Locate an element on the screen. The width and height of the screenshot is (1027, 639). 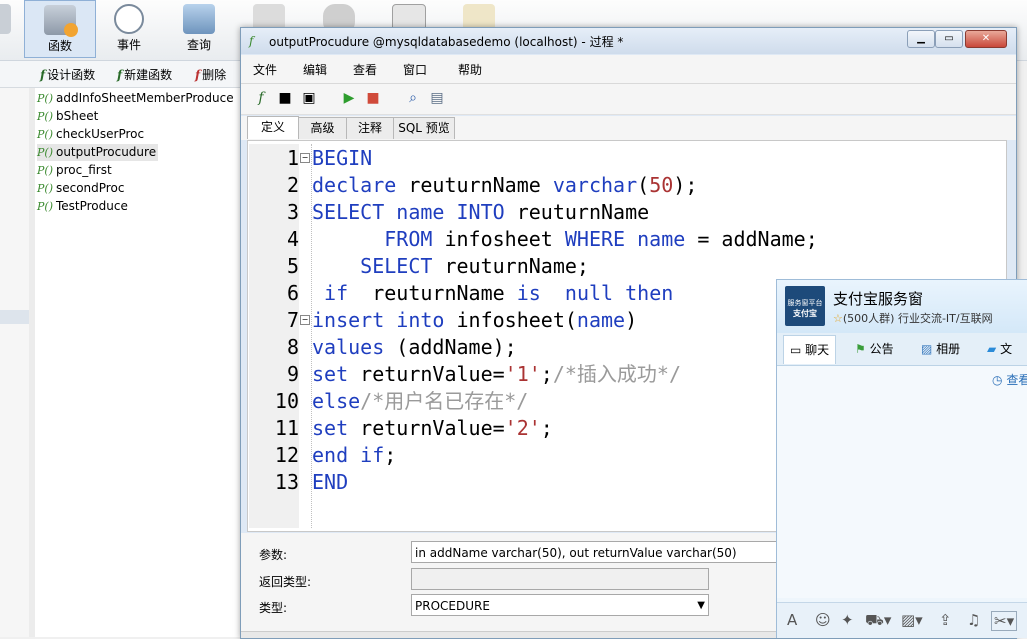
menu-window: 窗口 is located at coordinates (415, 69).